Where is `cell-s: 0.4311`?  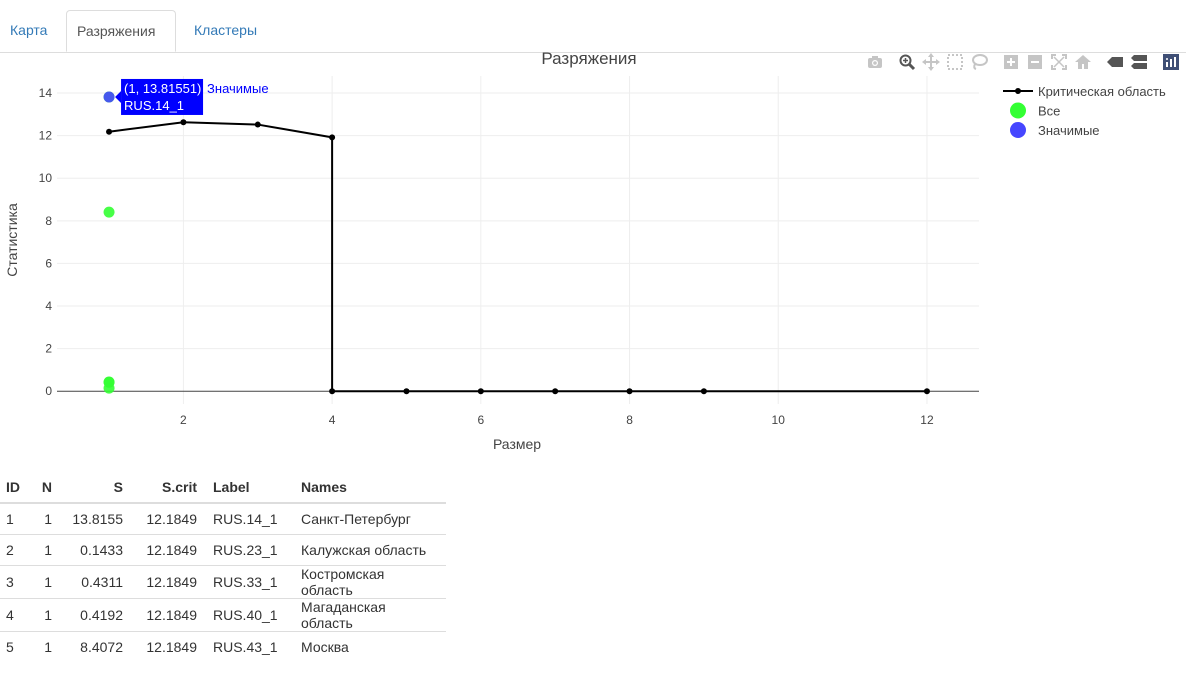
cell-s: 0.4311 is located at coordinates (95, 582).